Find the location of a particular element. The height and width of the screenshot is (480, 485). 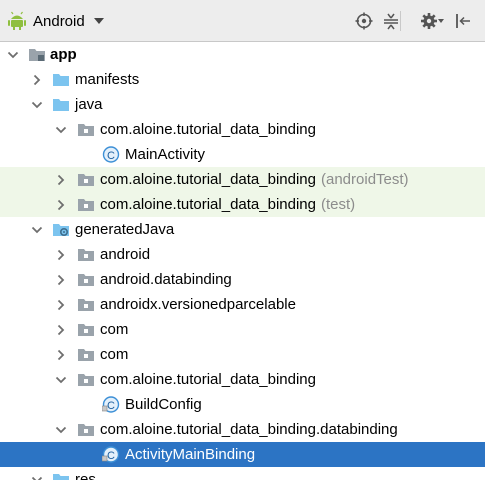

tree-node: android.databinding is located at coordinates (242, 279).